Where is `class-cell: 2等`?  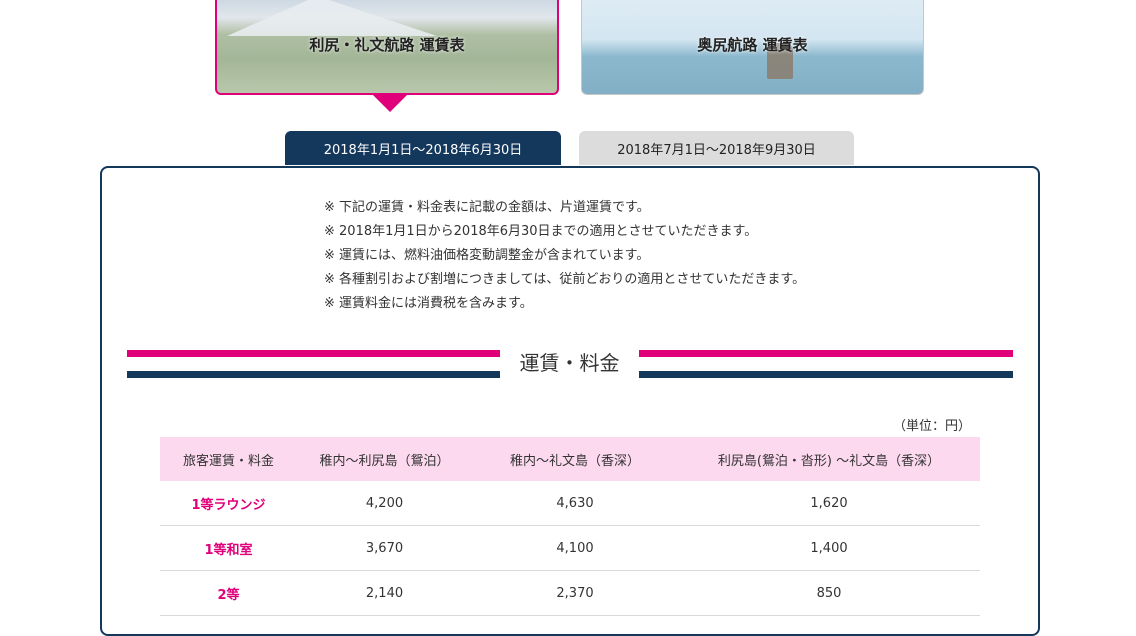 class-cell: 2等 is located at coordinates (228, 593).